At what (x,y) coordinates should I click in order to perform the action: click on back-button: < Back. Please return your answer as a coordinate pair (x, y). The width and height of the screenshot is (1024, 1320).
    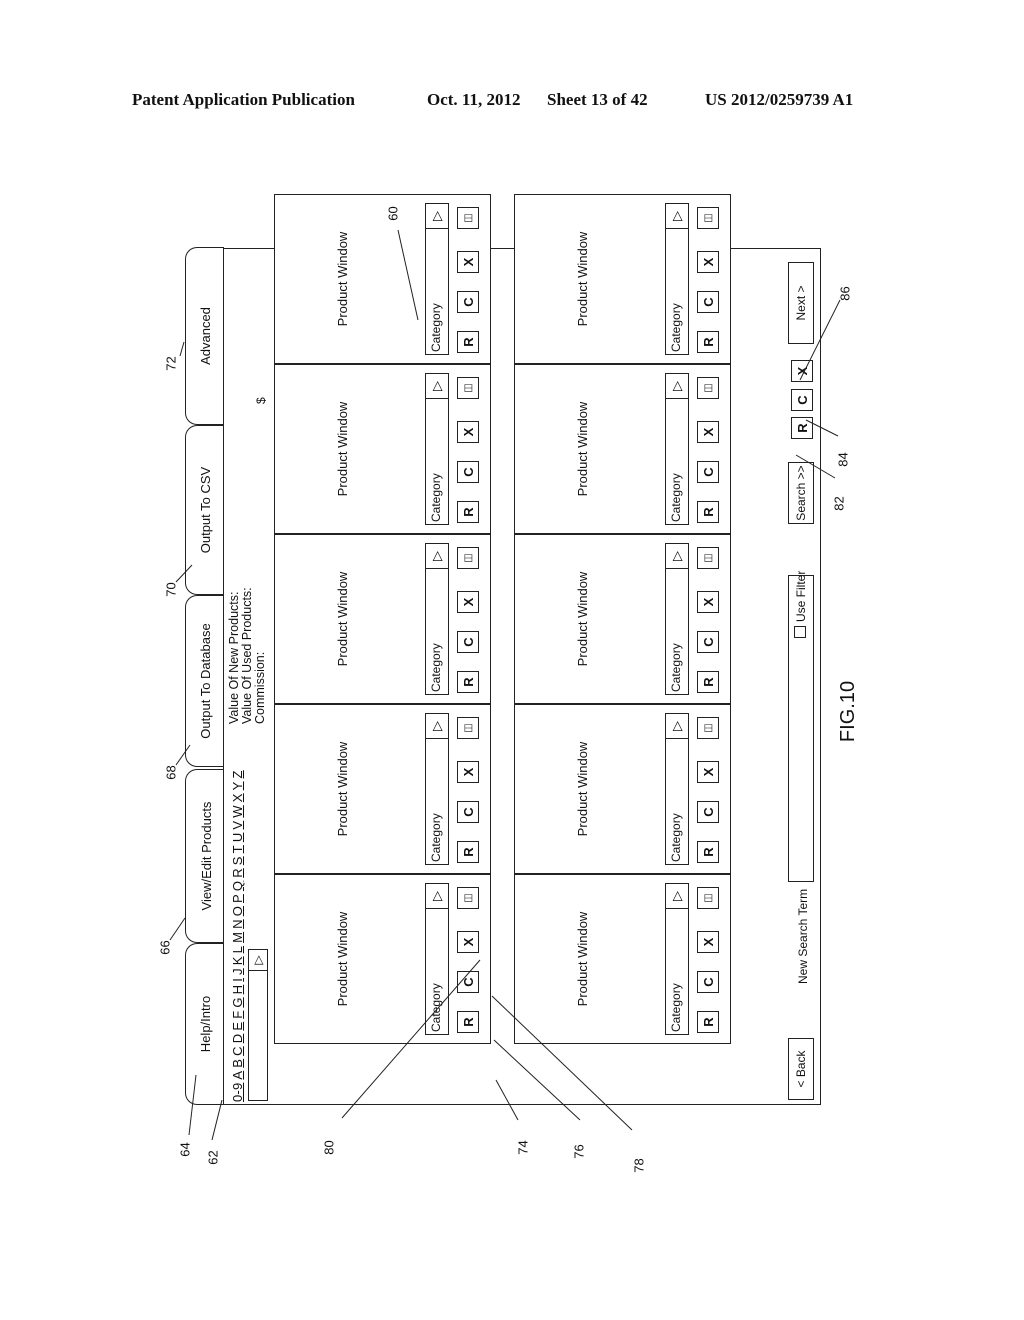
    Looking at the image, I should click on (801, 1069).